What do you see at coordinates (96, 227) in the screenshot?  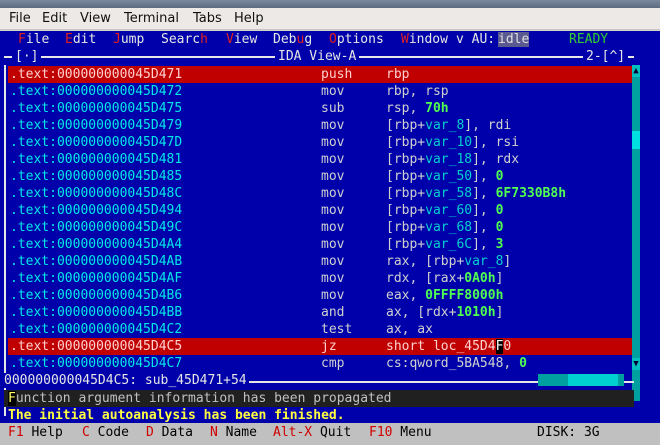 I see `row-address: .text:000000000045D49C` at bounding box center [96, 227].